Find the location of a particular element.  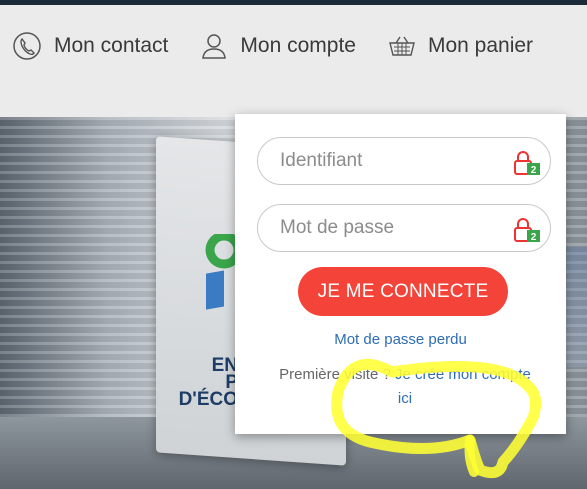

phone-icon is located at coordinates (27, 46).